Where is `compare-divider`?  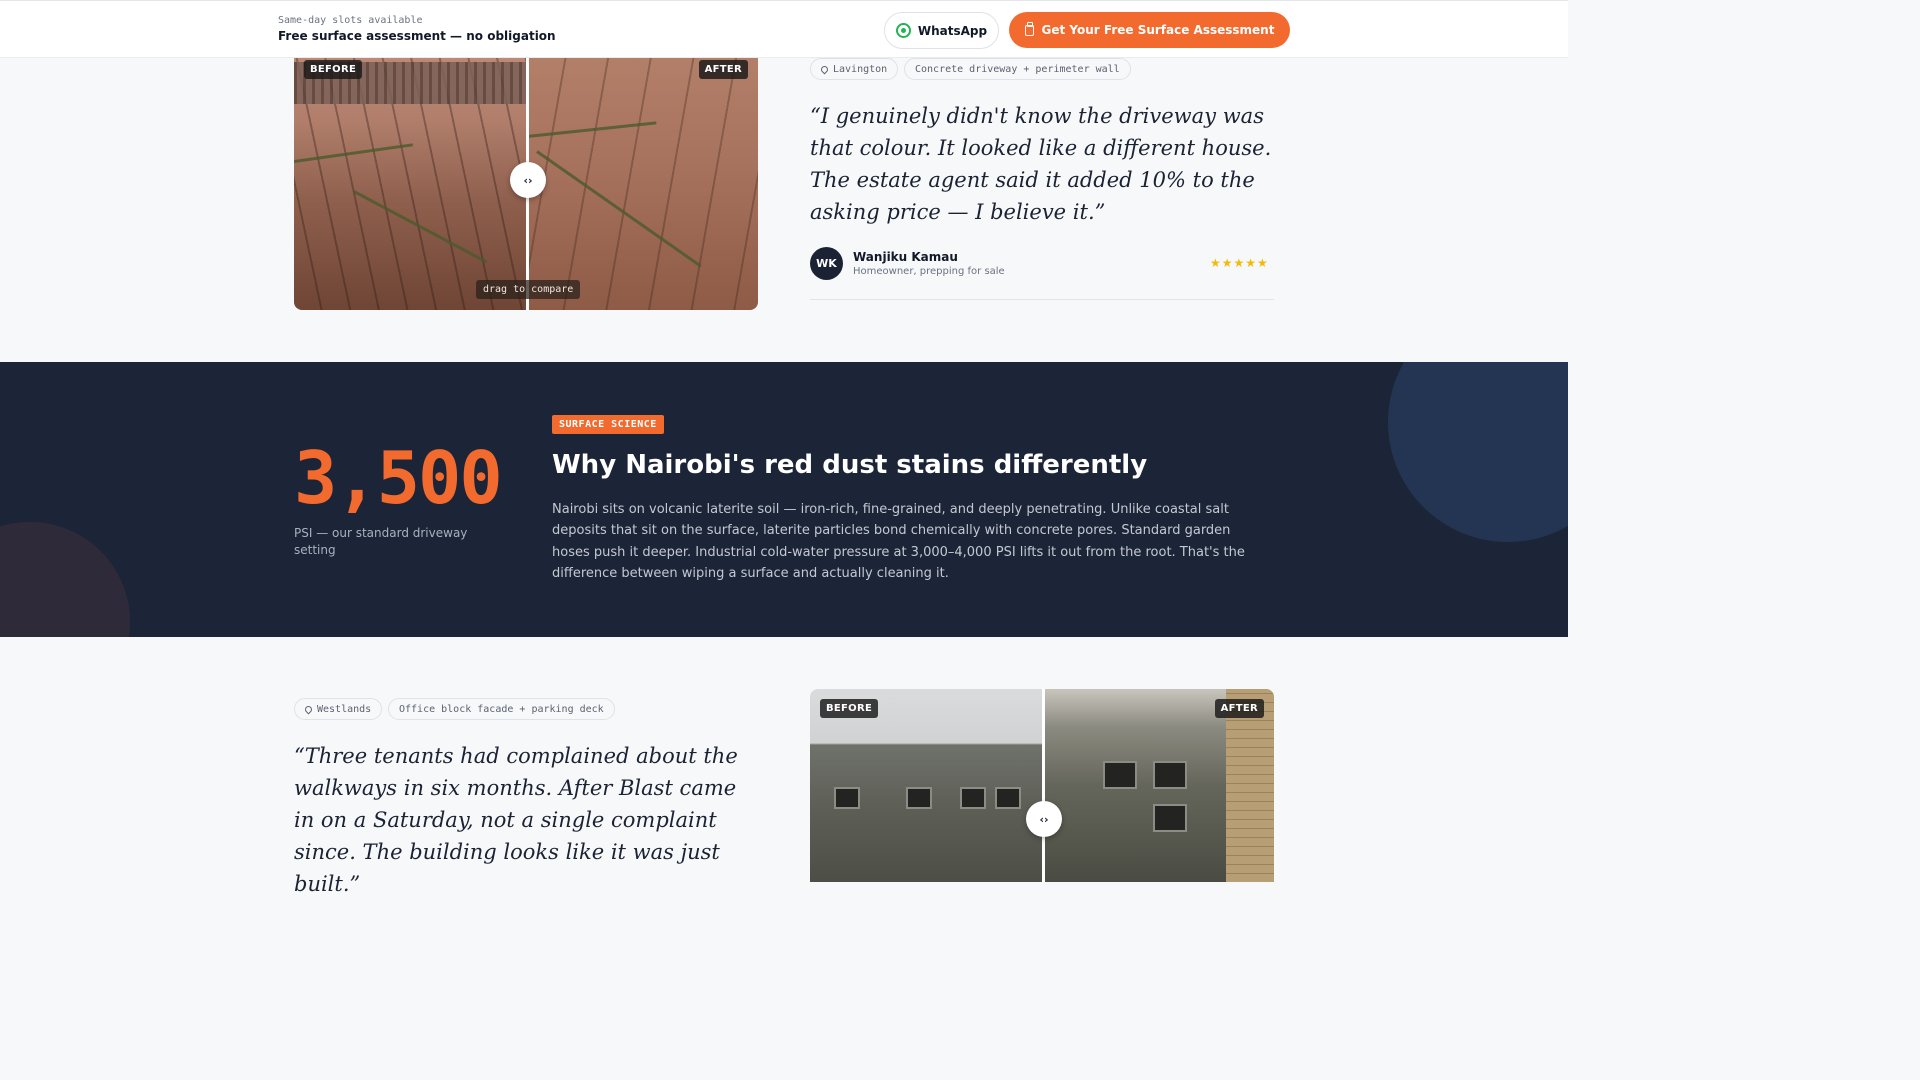 compare-divider is located at coordinates (1043, 785).